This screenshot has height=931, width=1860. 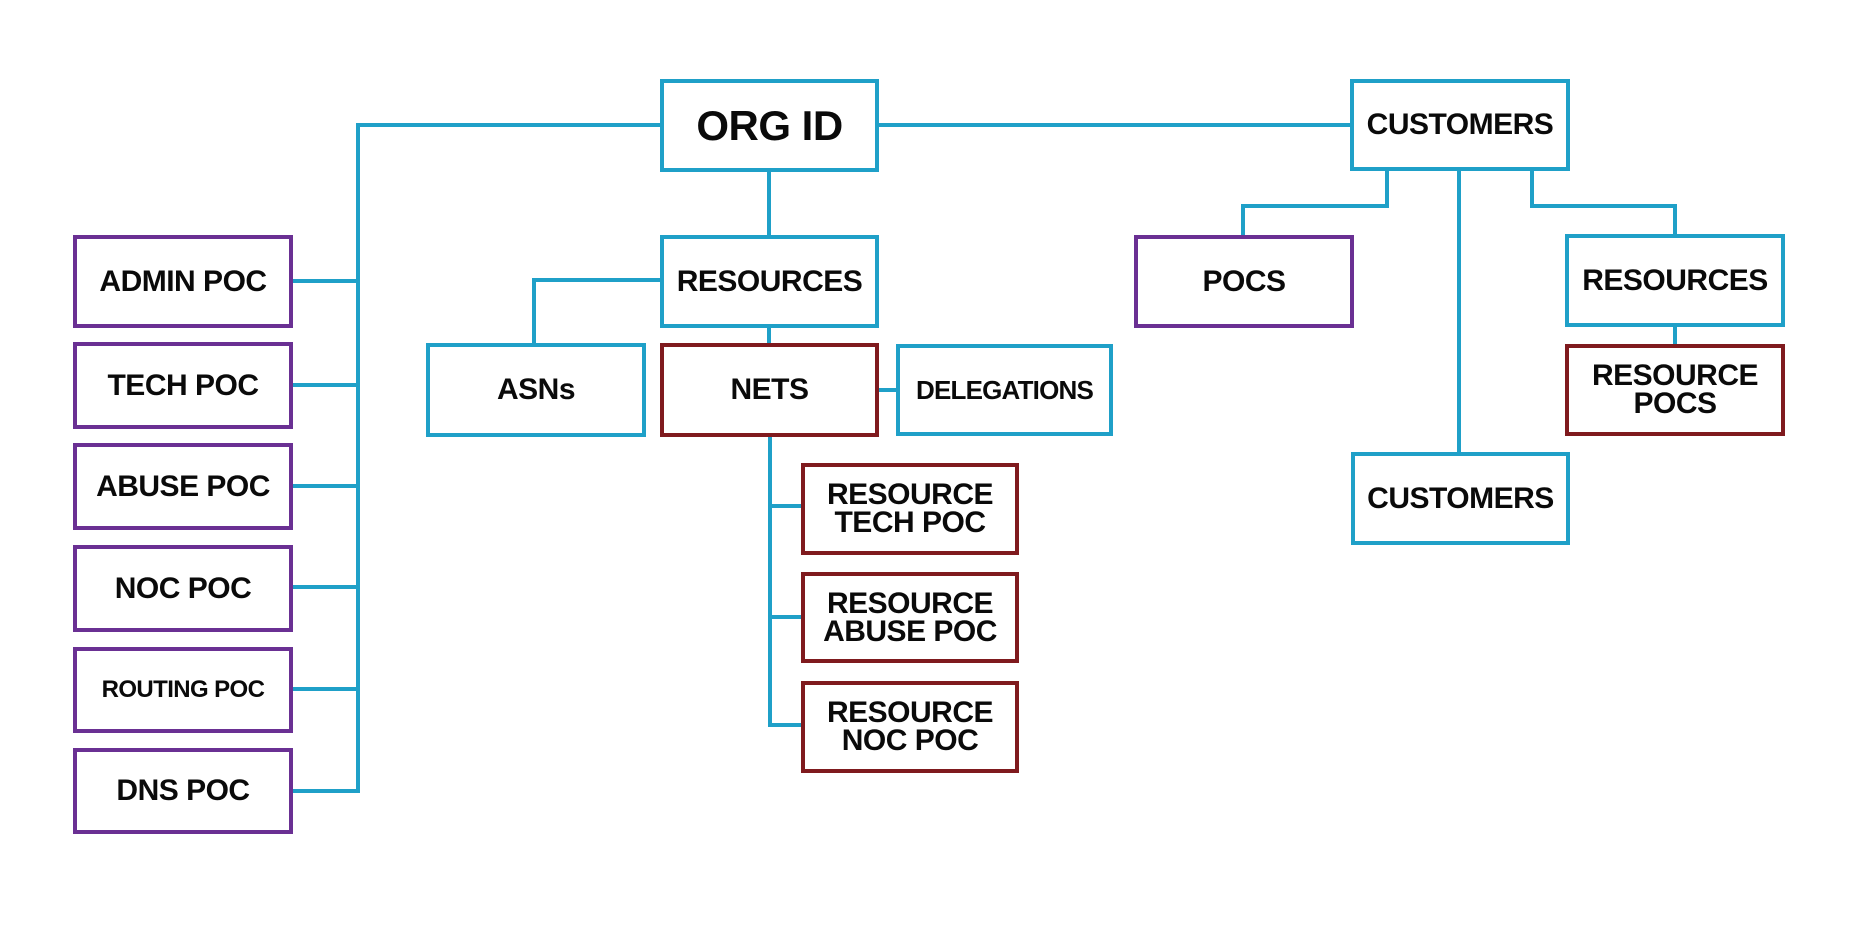 I want to click on connector-resource-tech-poc, so click(x=785, y=506).